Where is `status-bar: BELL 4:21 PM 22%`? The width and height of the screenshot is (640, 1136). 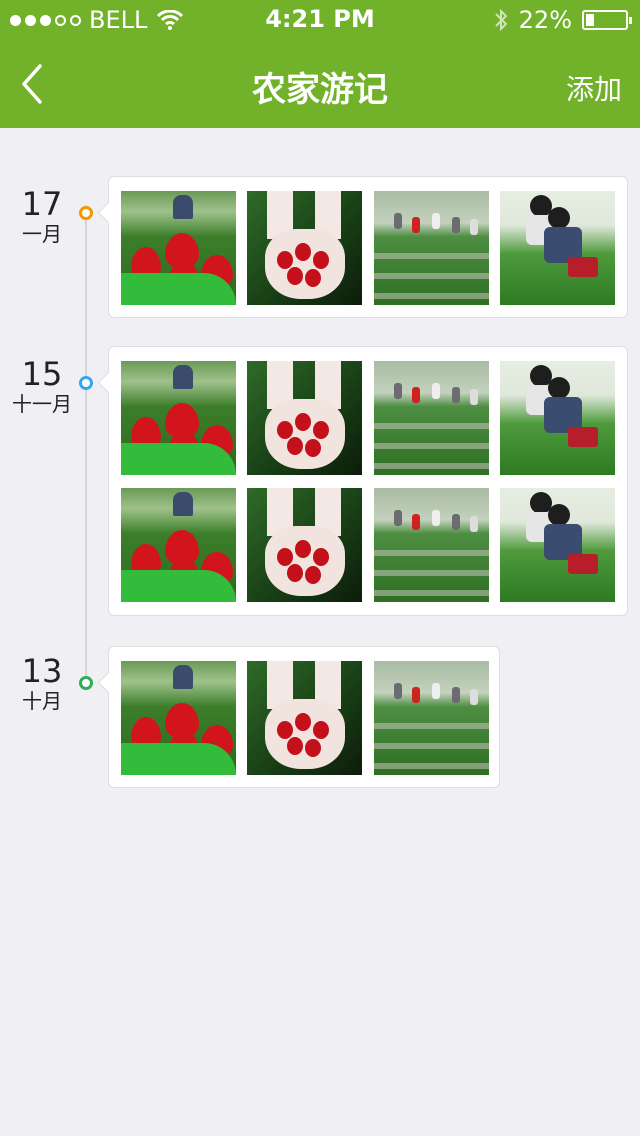 status-bar: BELL 4:21 PM 22% is located at coordinates (320, 20).